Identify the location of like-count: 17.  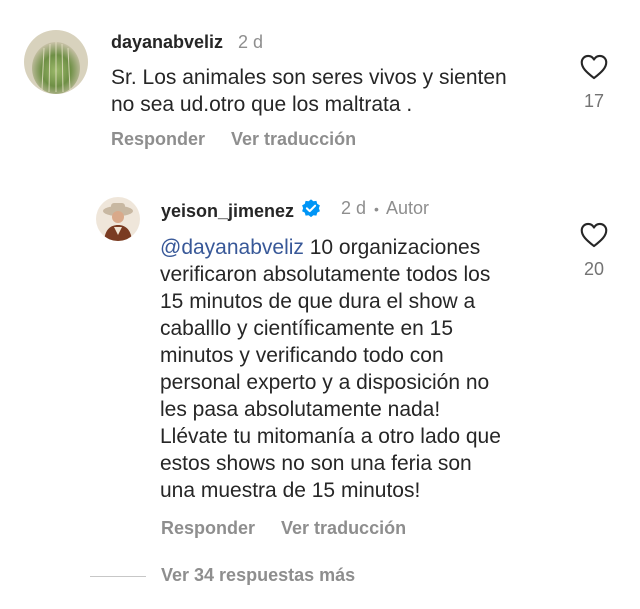
(594, 101).